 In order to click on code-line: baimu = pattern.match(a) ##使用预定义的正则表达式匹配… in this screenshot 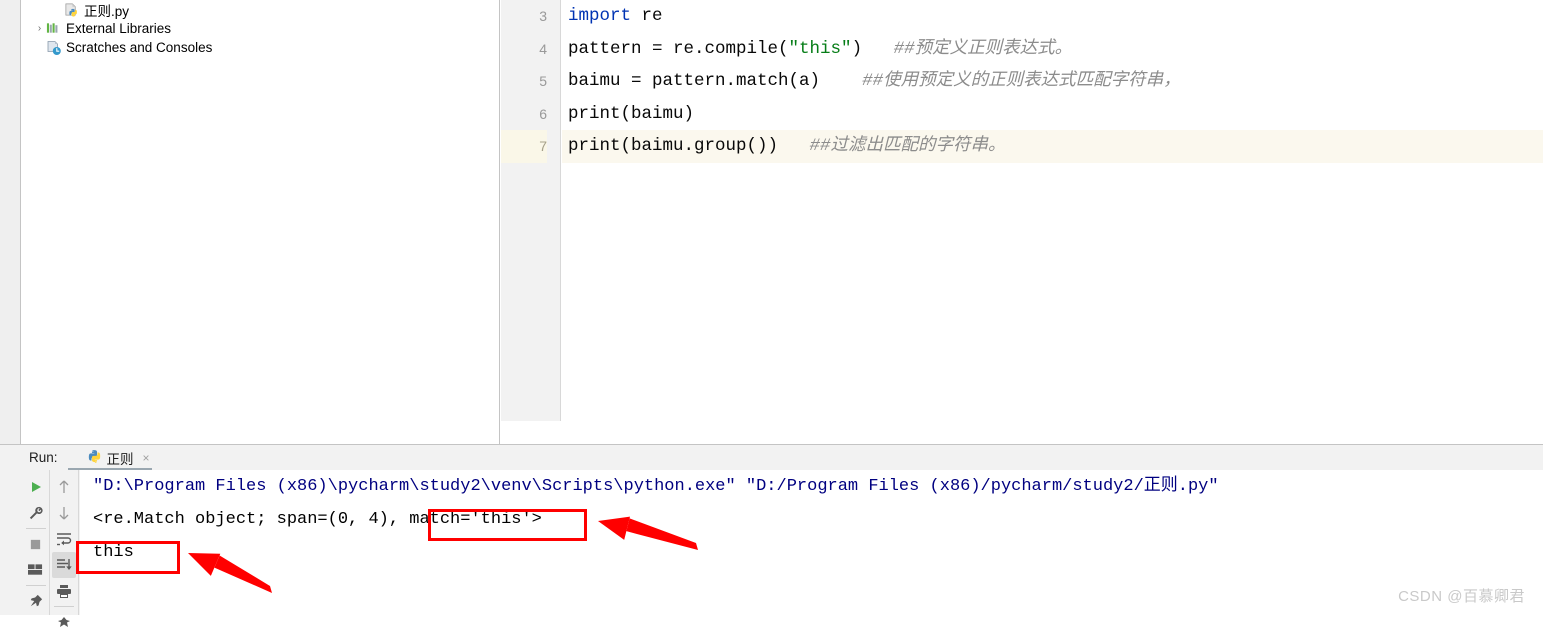, I will do `click(1052, 81)`.